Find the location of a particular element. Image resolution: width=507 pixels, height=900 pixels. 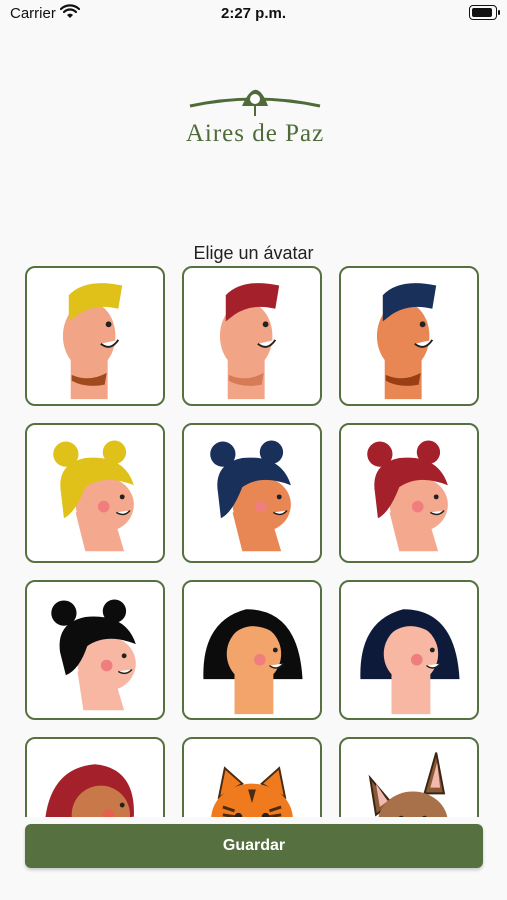

status-time: 2:27 p.m. is located at coordinates (253, 13).